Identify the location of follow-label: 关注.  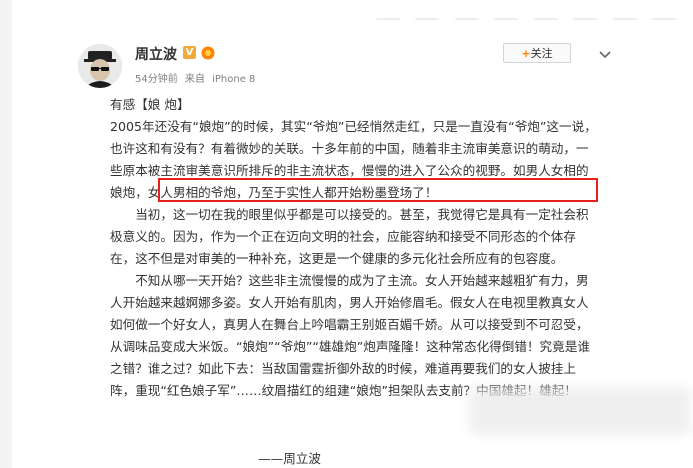
(541, 53).